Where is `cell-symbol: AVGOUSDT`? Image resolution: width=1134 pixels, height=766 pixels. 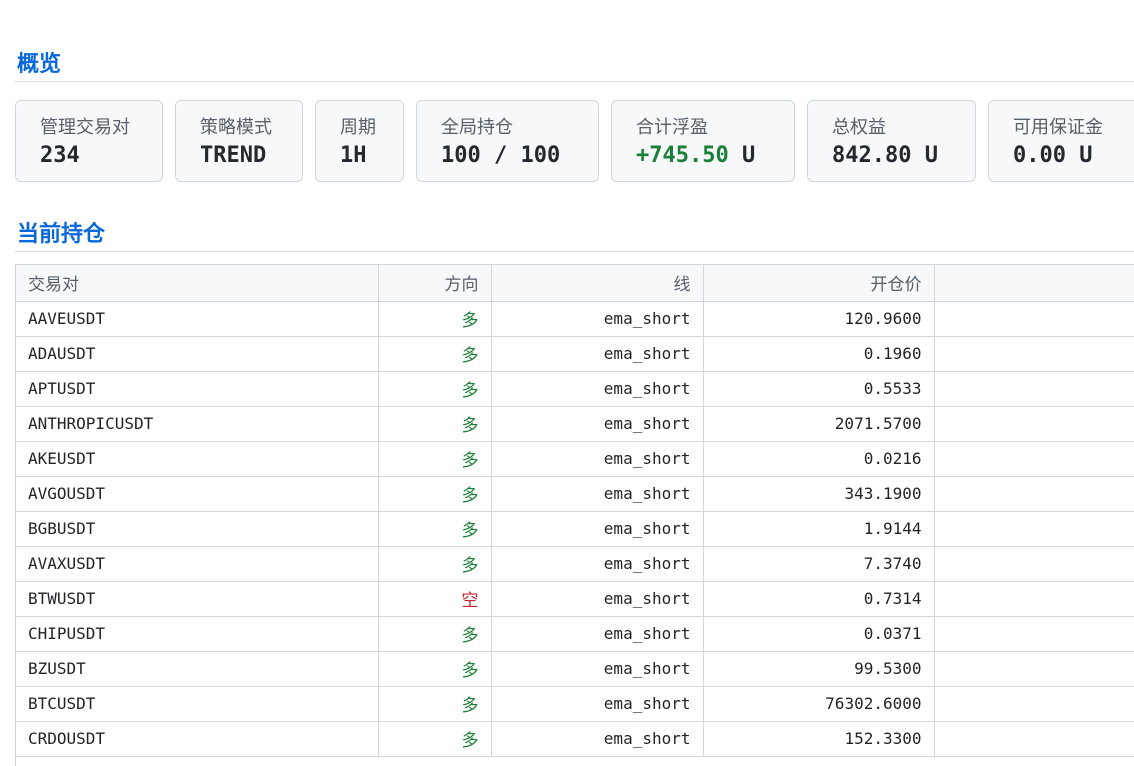 cell-symbol: AVGOUSDT is located at coordinates (197, 494).